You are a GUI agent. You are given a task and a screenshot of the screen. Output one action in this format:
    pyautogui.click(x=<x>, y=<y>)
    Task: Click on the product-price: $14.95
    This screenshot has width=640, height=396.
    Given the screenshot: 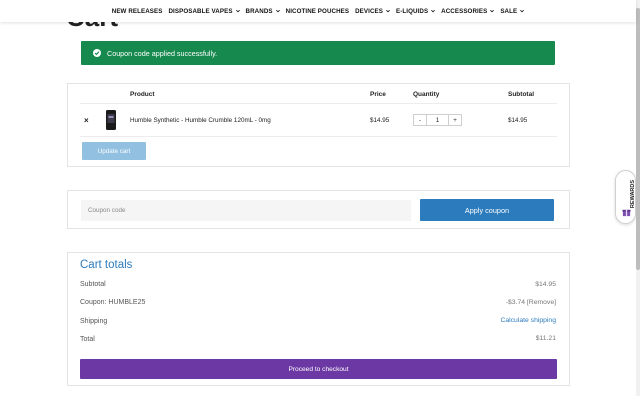 What is the action you would take?
    pyautogui.click(x=380, y=120)
    